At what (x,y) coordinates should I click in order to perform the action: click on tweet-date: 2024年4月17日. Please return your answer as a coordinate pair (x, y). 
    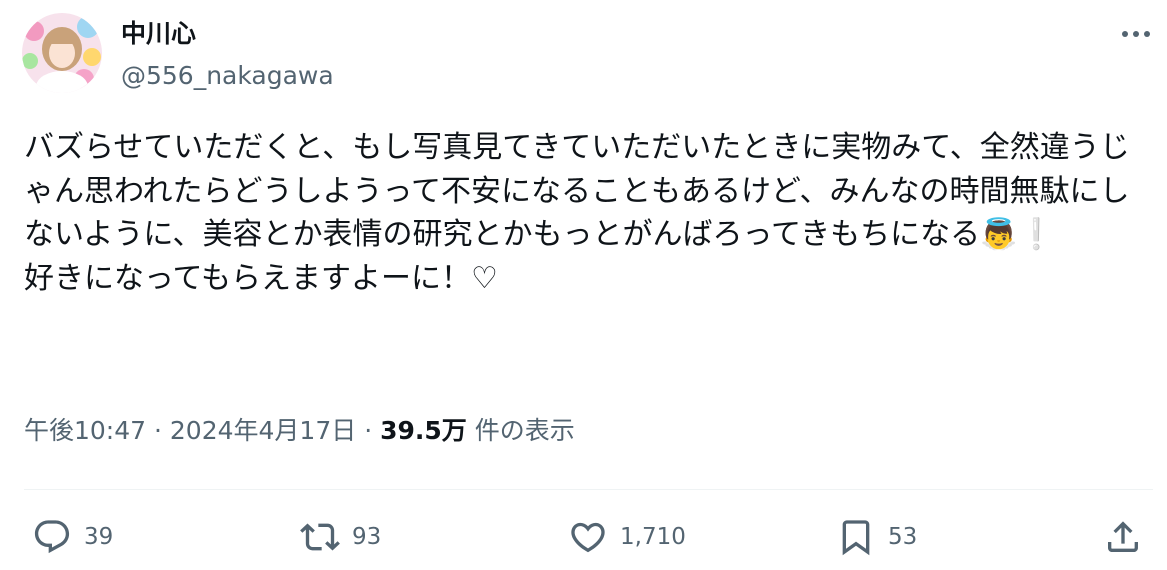
    Looking at the image, I should click on (263, 430).